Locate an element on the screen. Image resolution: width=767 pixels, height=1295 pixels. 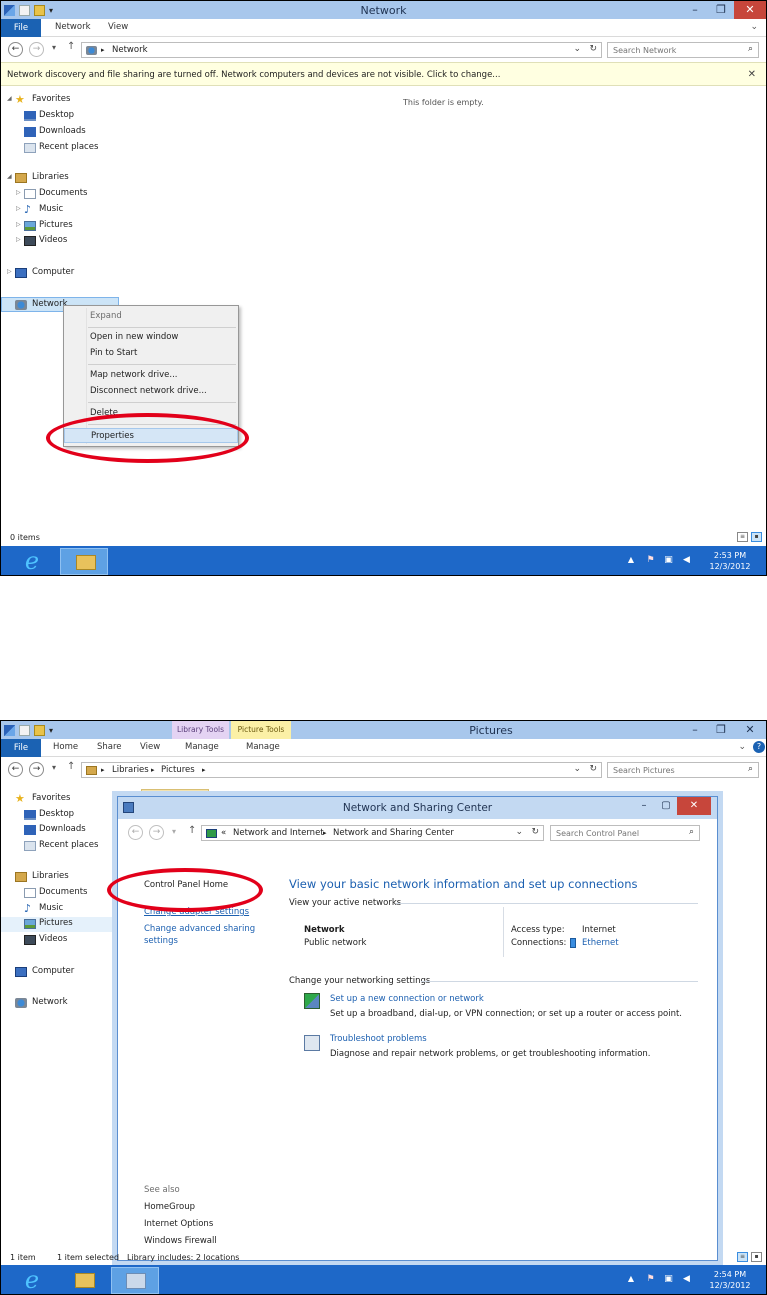
nsc-search-box: ⌕ is located at coordinates (625, 833).